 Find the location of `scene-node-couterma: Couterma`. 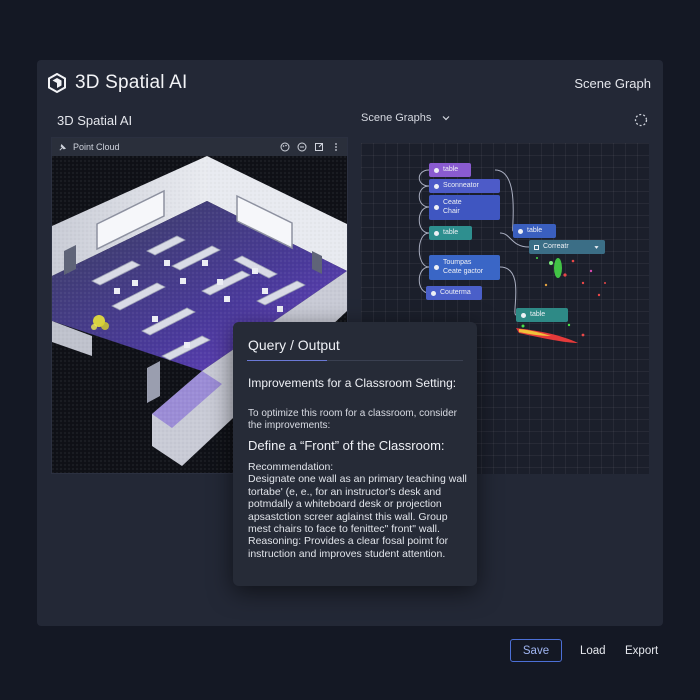

scene-node-couterma: Couterma is located at coordinates (454, 293).